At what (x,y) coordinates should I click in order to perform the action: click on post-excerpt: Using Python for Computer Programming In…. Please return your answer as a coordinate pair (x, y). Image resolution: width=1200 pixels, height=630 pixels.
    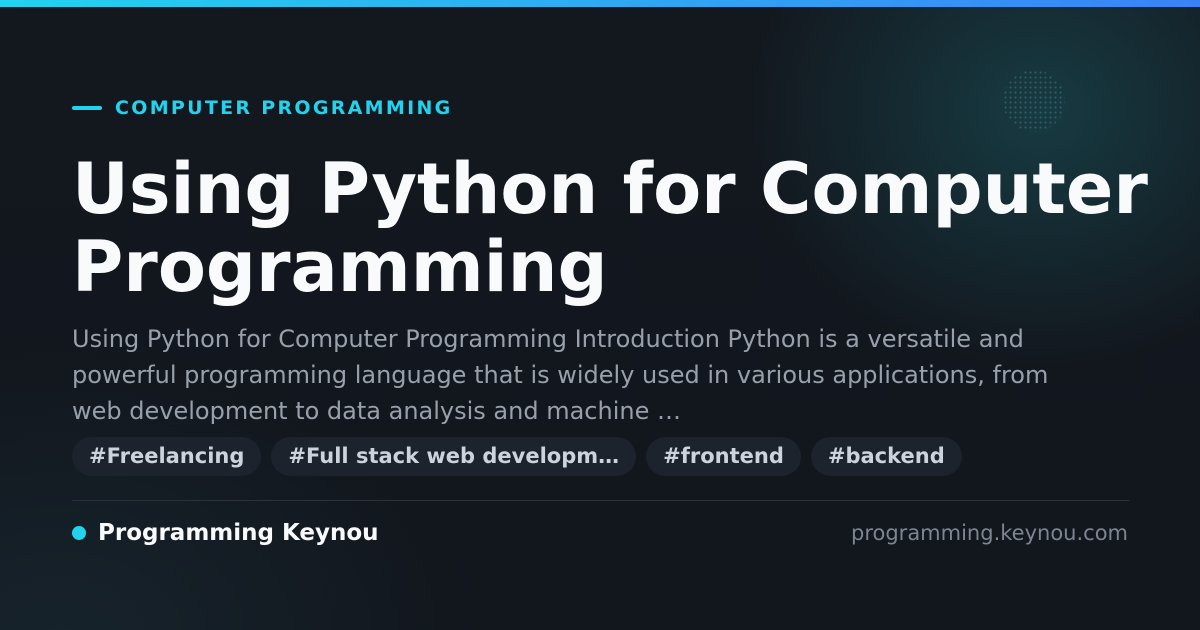
    Looking at the image, I should click on (560, 375).